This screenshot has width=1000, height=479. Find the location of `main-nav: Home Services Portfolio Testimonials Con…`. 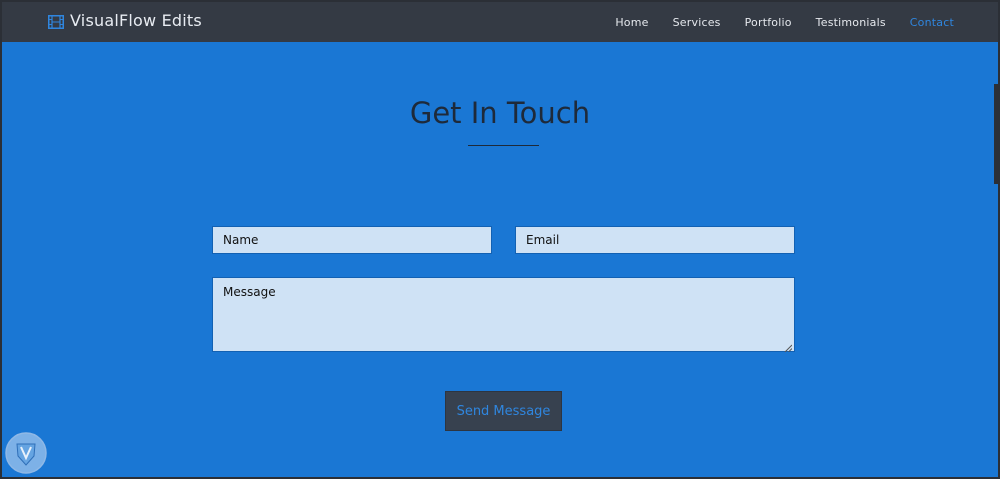

main-nav: Home Services Portfolio Testimonials Con… is located at coordinates (784, 22).